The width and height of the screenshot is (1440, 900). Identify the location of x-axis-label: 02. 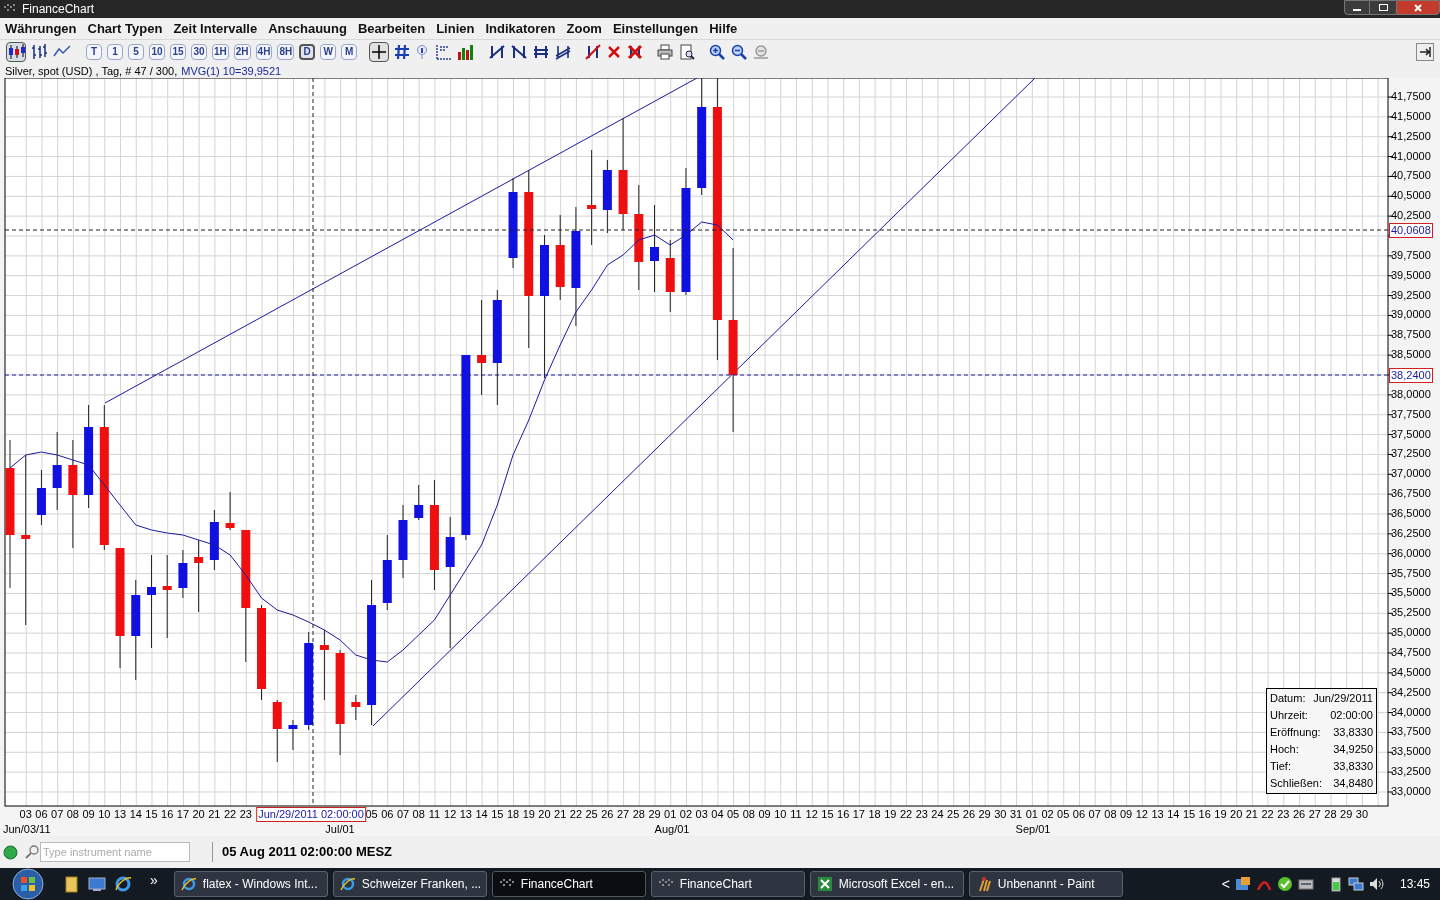
(1047, 814).